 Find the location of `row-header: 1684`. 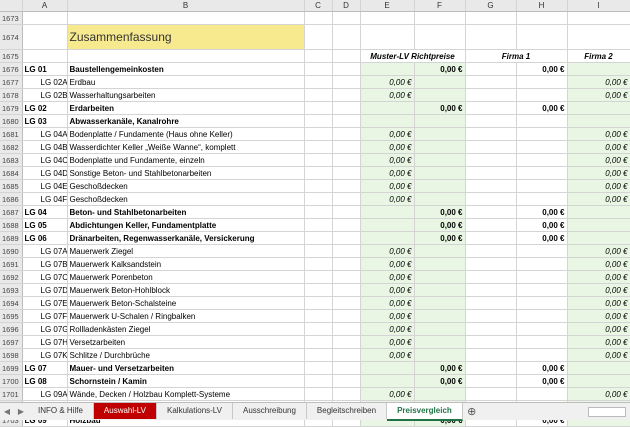

row-header: 1684 is located at coordinates (11, 173).